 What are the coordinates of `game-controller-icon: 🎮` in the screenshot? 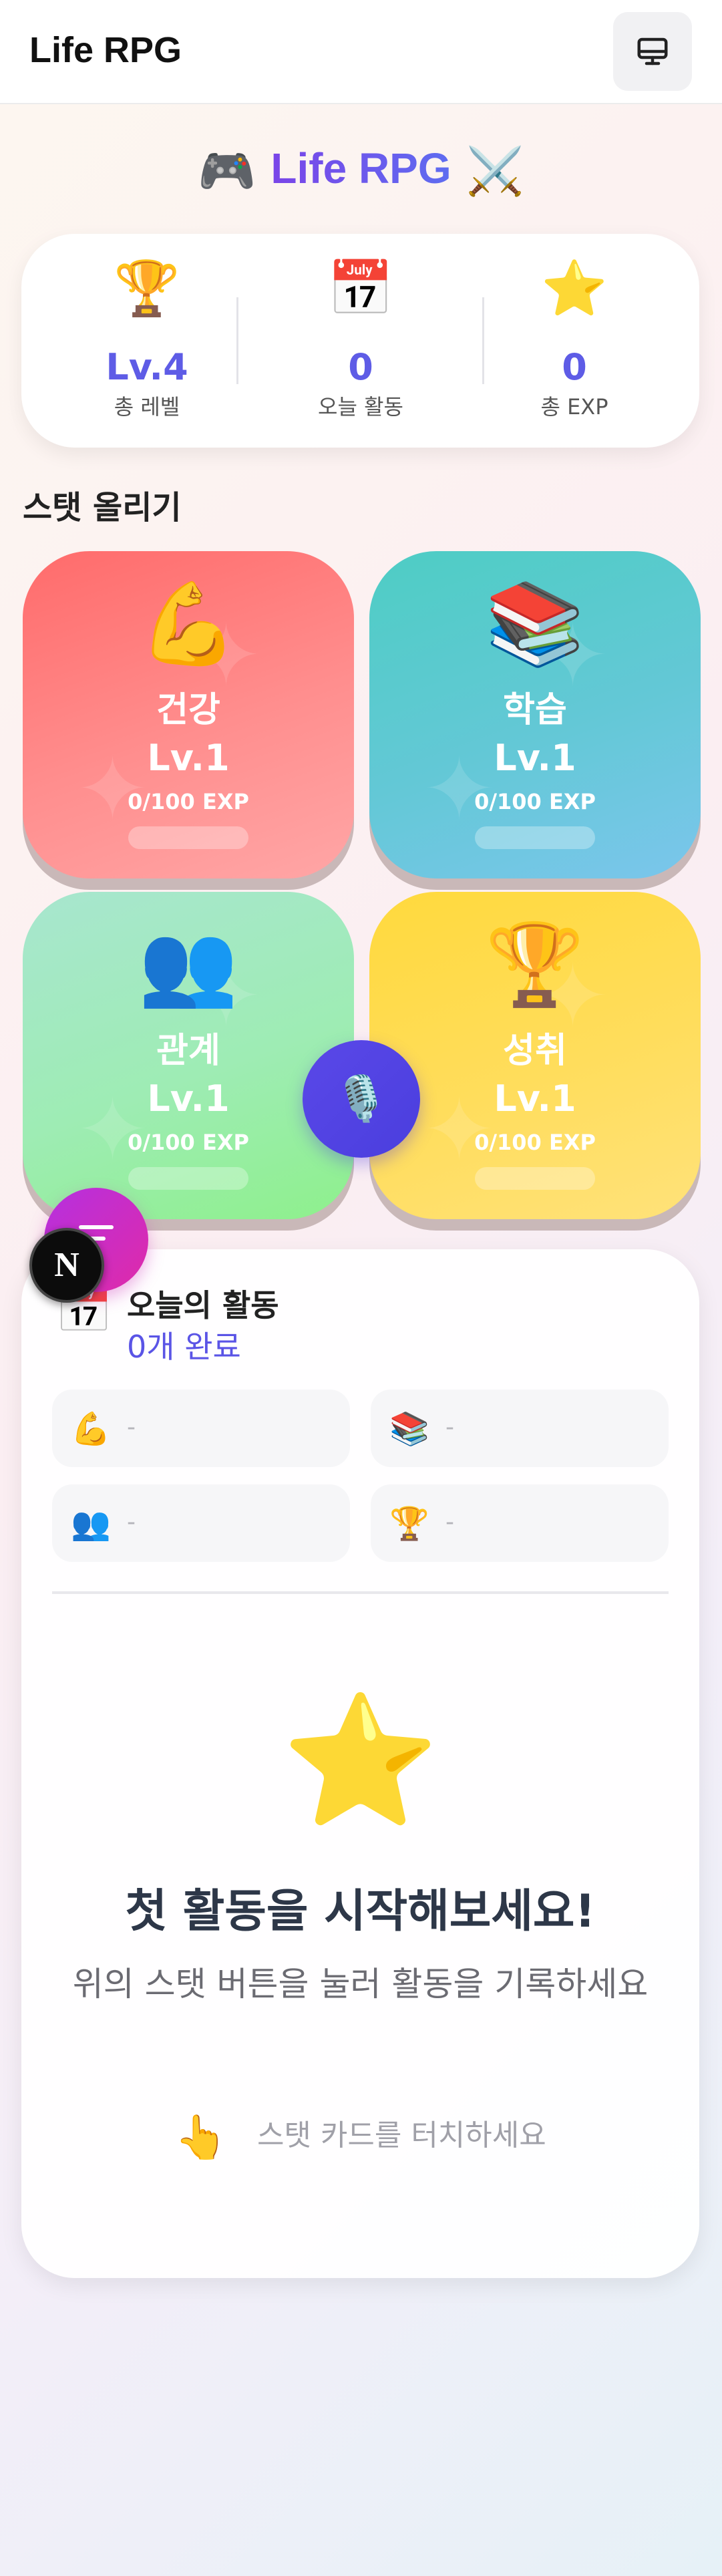 It's located at (227, 171).